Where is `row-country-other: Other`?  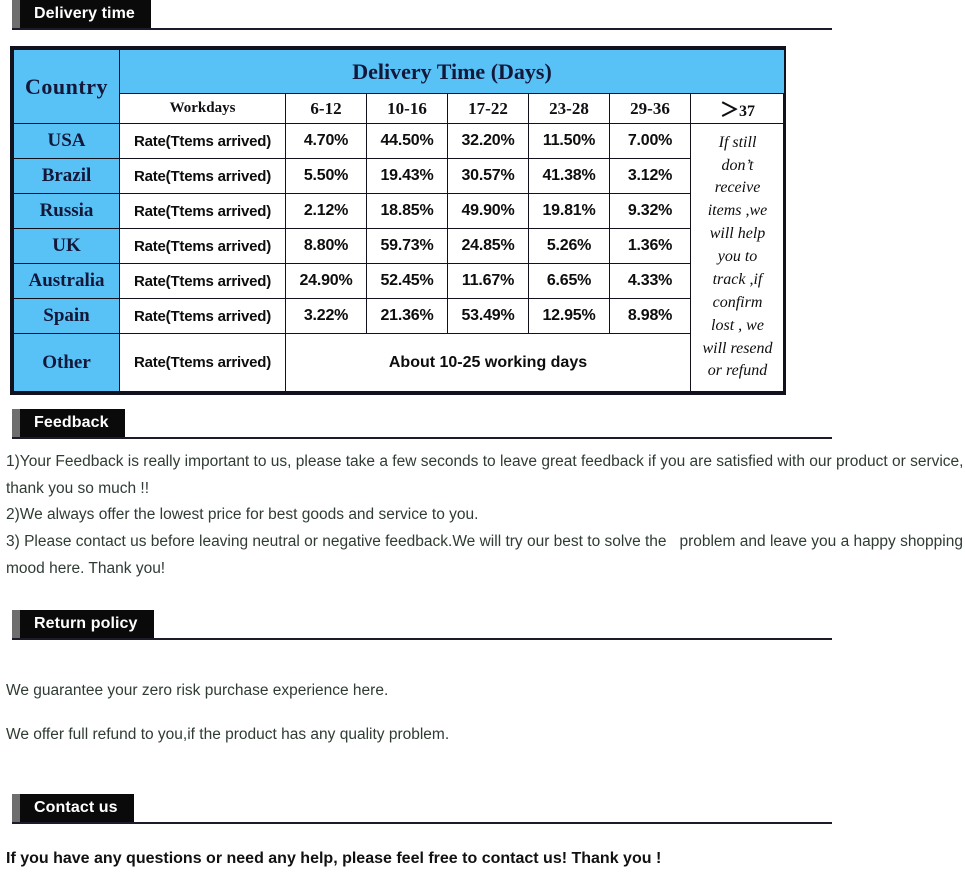 row-country-other: Other is located at coordinates (66, 362).